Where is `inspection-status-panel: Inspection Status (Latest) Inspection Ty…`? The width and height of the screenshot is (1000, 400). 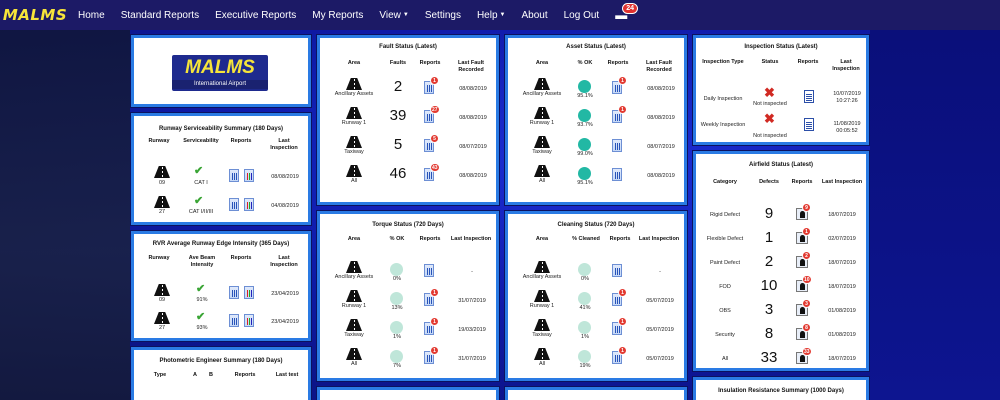 inspection-status-panel: Inspection Status (Latest) Inspection Ty… is located at coordinates (781, 90).